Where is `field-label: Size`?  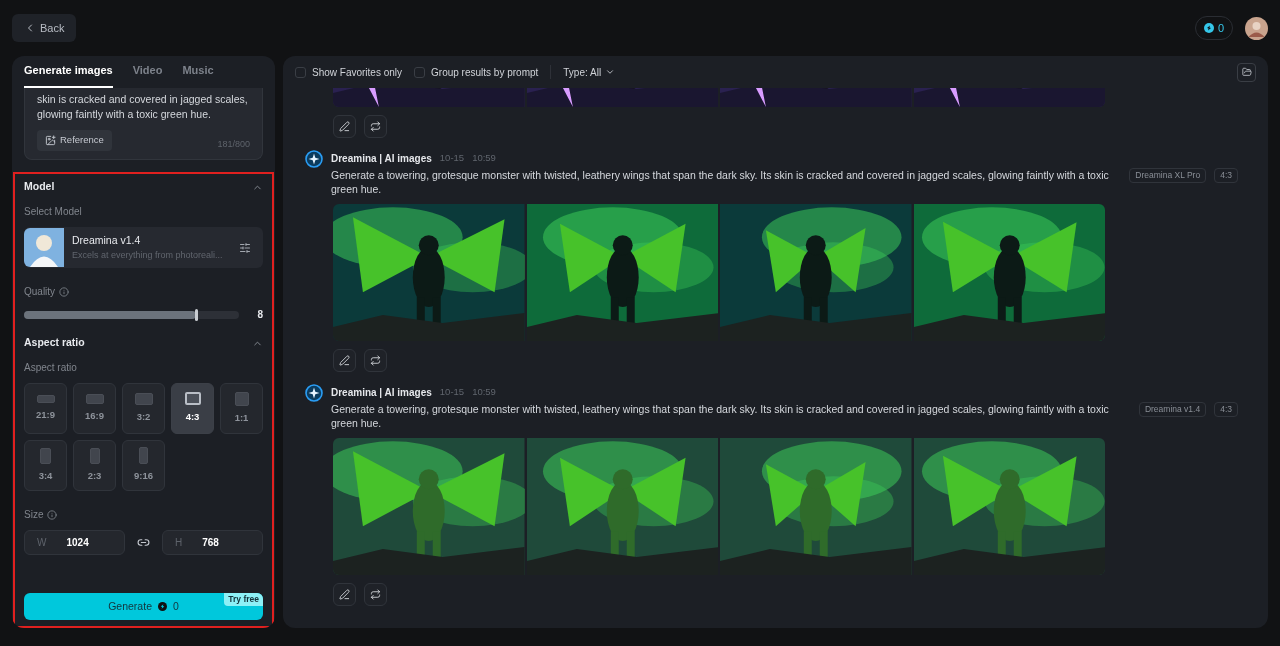
field-label: Size is located at coordinates (34, 515).